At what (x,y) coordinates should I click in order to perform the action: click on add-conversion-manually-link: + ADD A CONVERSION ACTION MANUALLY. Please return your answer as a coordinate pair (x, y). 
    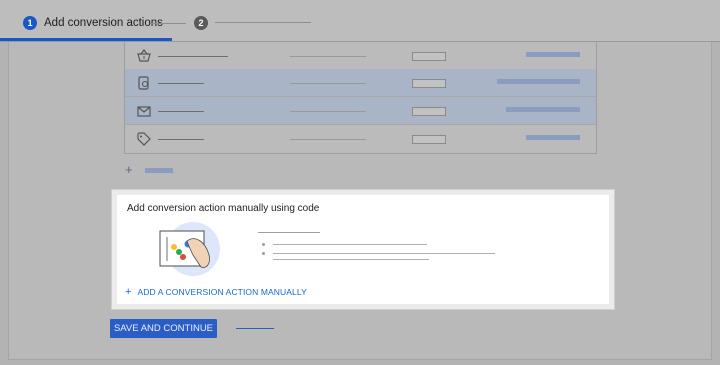
    Looking at the image, I should click on (216, 292).